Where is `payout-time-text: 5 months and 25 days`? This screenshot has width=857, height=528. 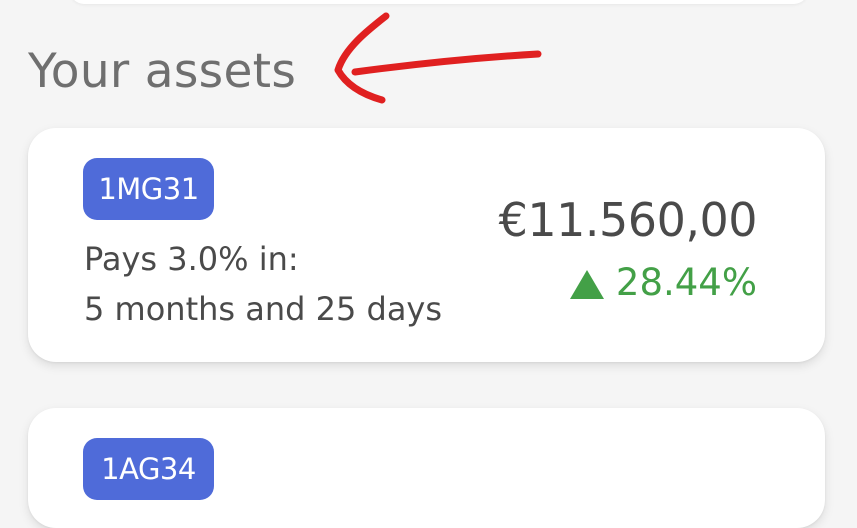 payout-time-text: 5 months and 25 days is located at coordinates (263, 309).